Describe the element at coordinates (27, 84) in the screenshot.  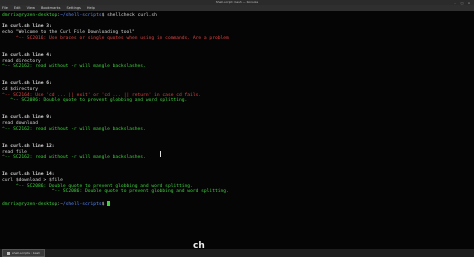
I see `terminal-text-segment: In curl.sh line 6:` at that location.